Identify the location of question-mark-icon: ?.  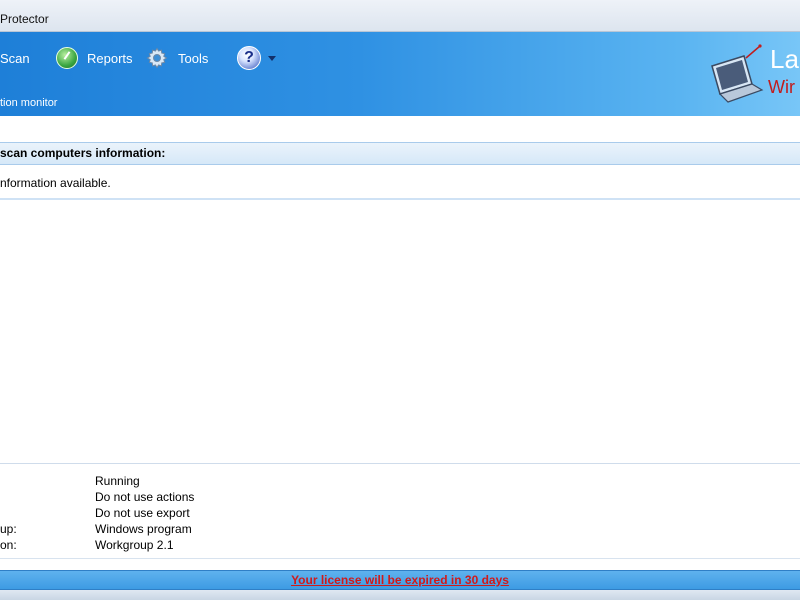
(249, 58).